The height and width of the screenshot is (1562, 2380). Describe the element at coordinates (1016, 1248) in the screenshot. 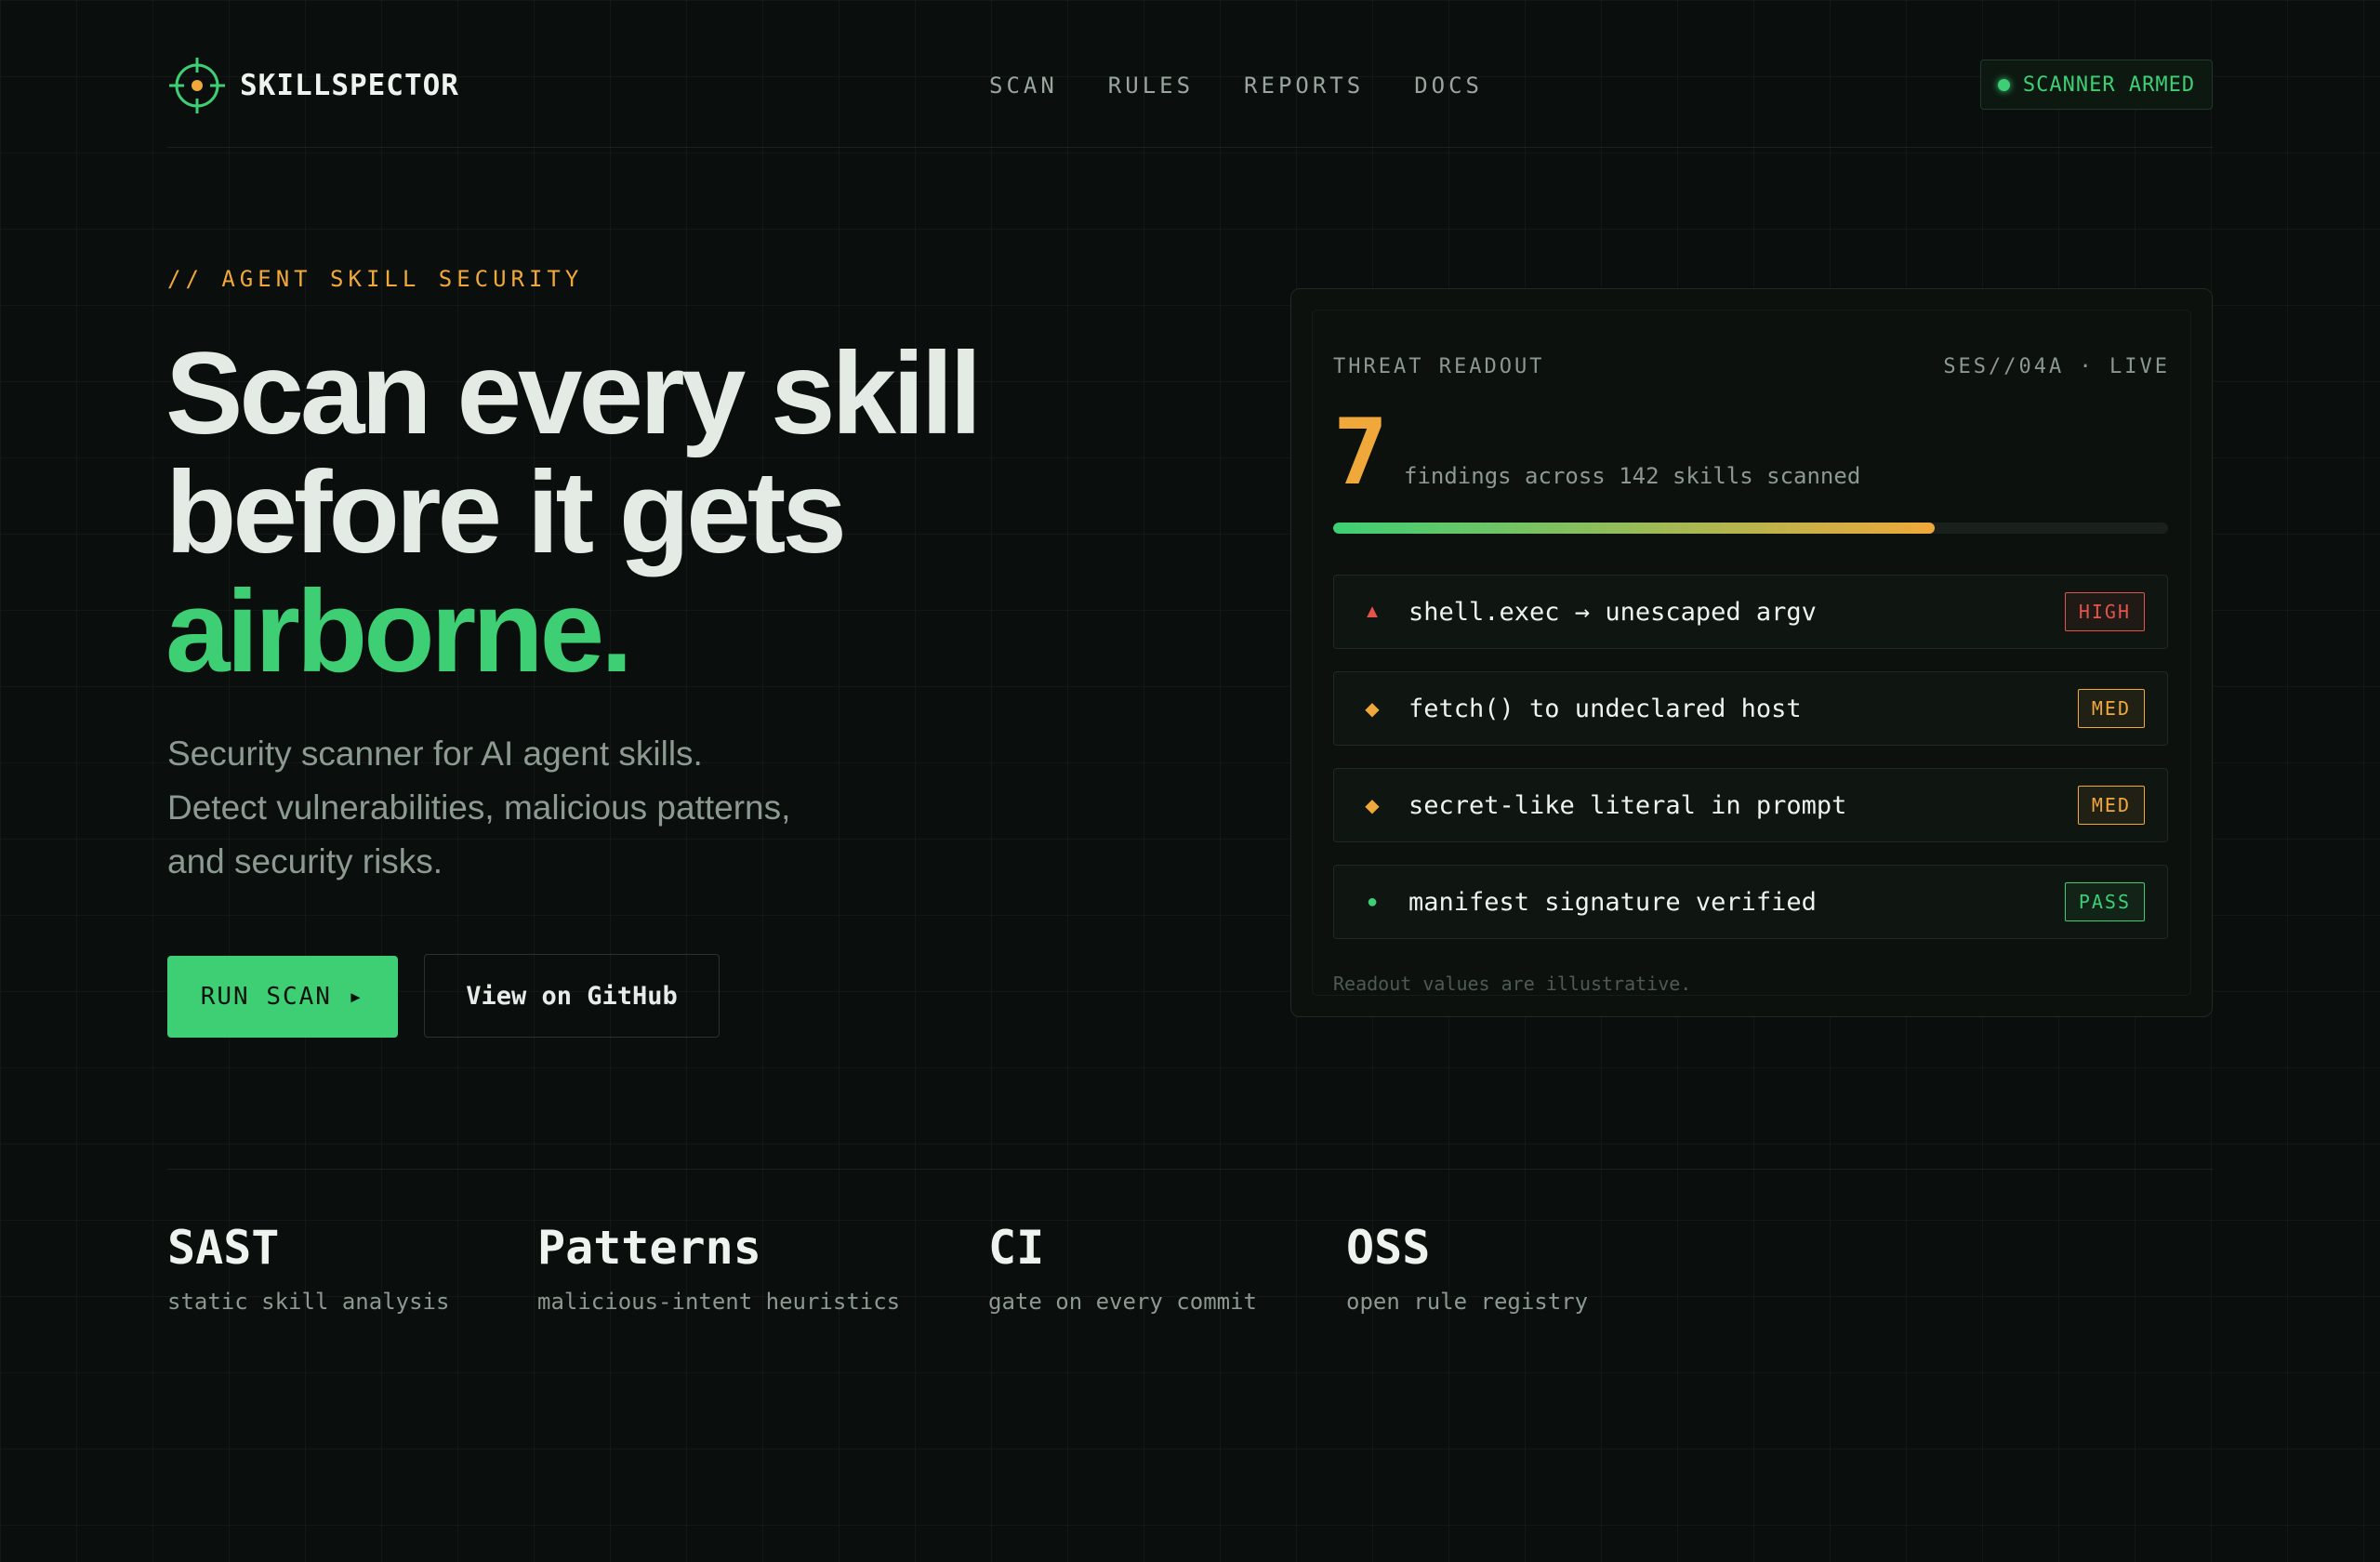

I see `stat-title: CI` at that location.